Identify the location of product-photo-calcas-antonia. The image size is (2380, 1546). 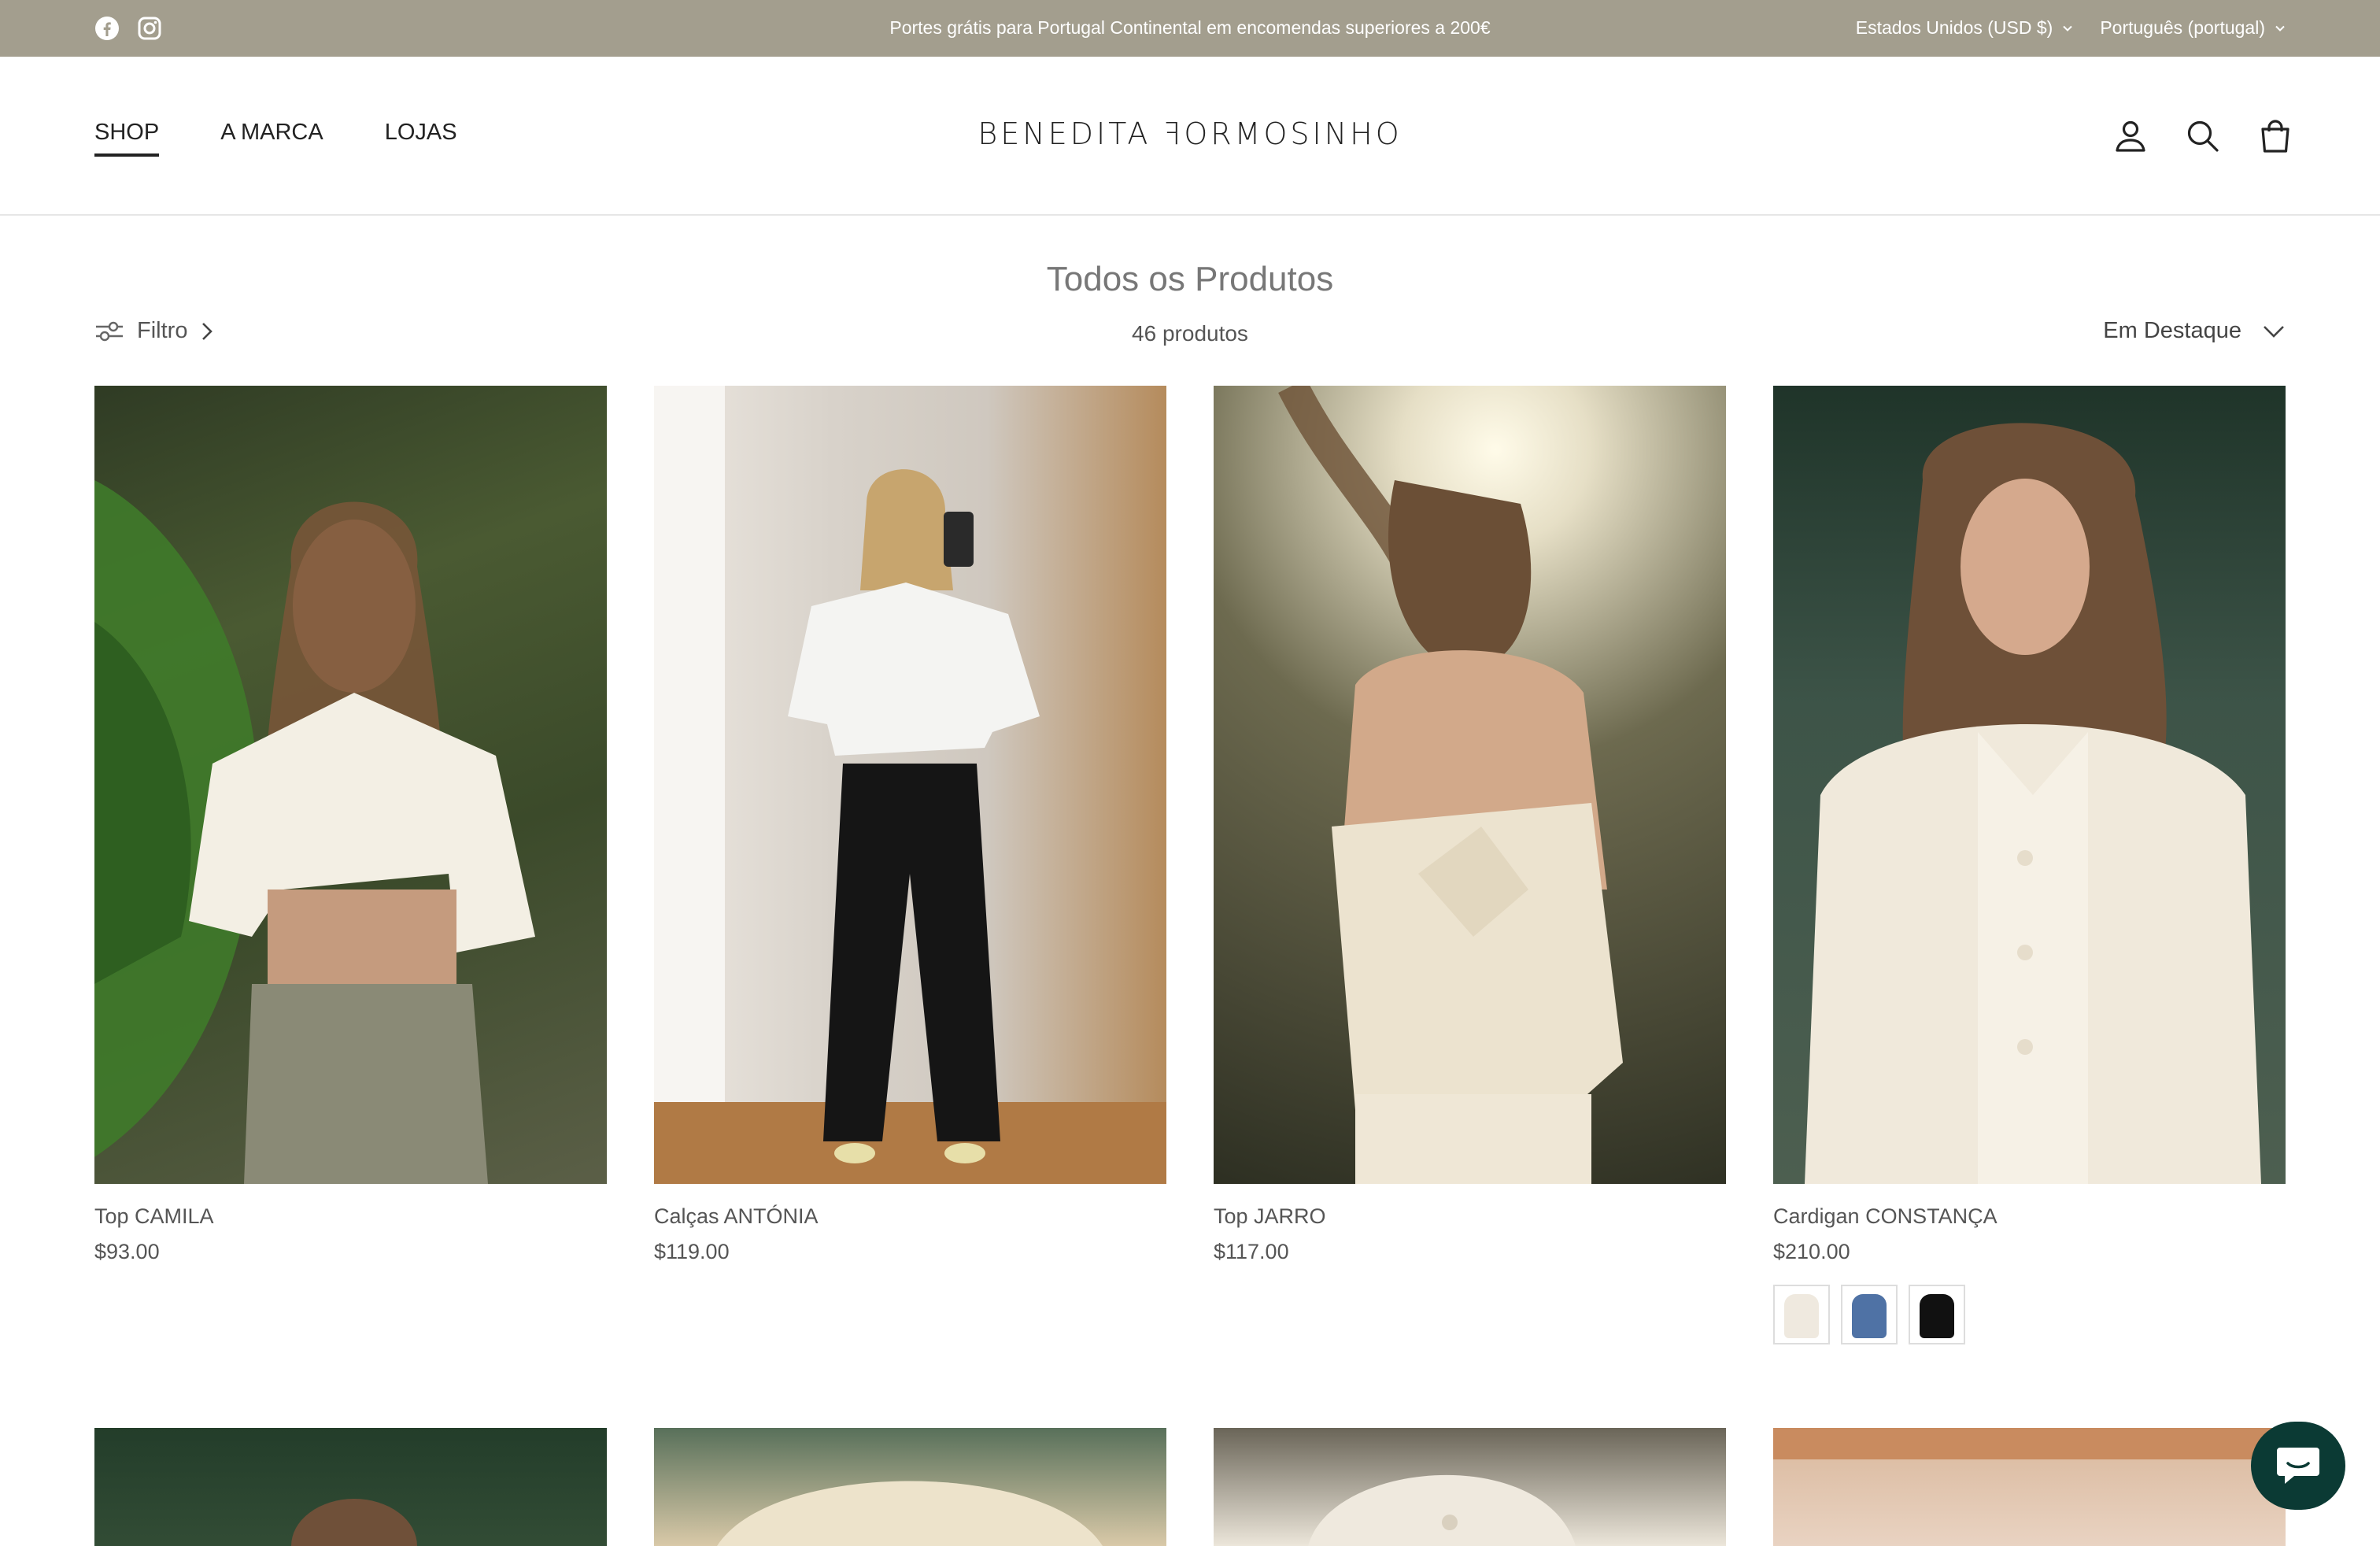
(910, 785).